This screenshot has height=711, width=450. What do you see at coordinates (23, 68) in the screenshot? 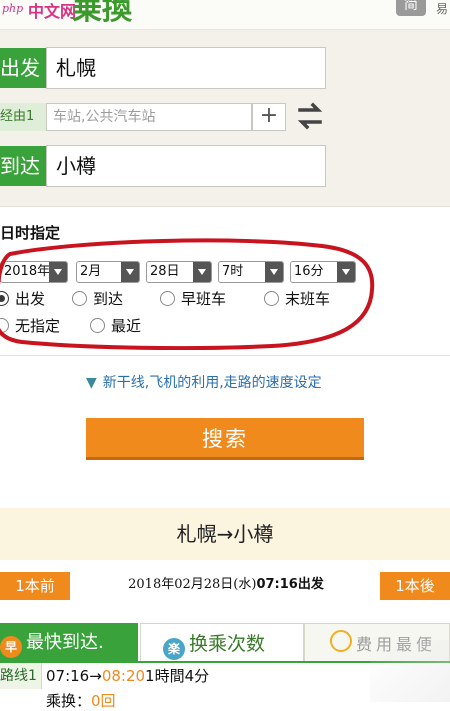
I see `departure-label: 出发` at bounding box center [23, 68].